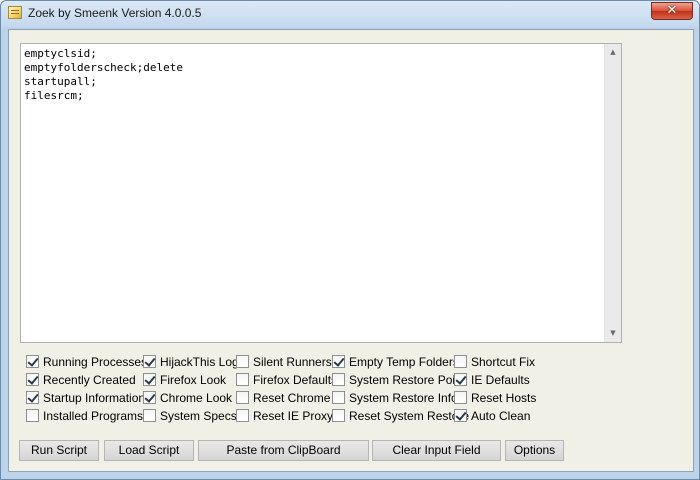  I want to click on checkbox-label: Recently Created, so click(89, 379).